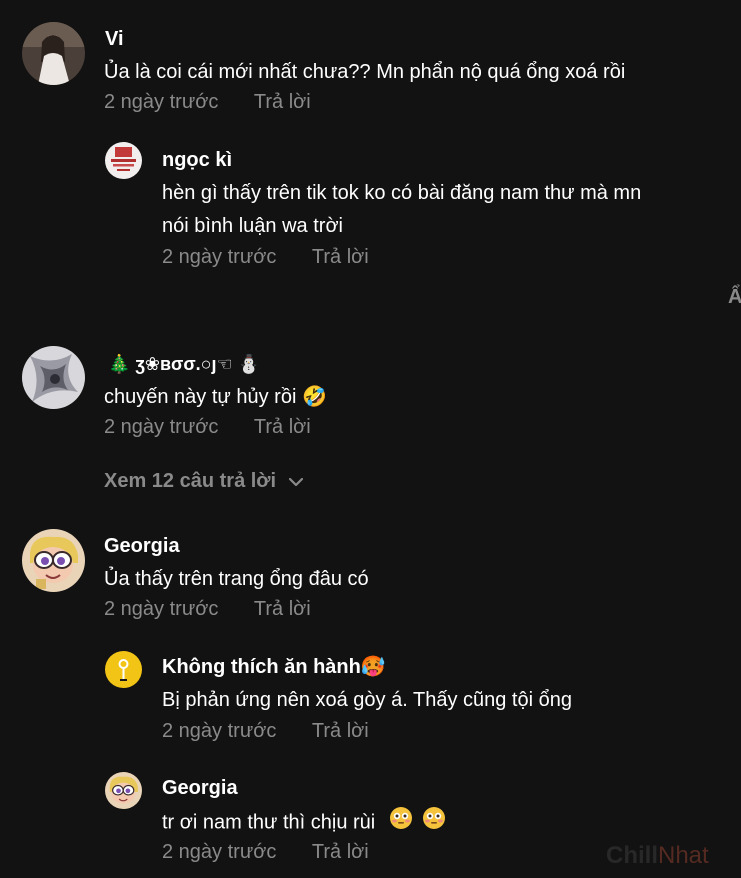  I want to click on avatar-boo, so click(53, 377).